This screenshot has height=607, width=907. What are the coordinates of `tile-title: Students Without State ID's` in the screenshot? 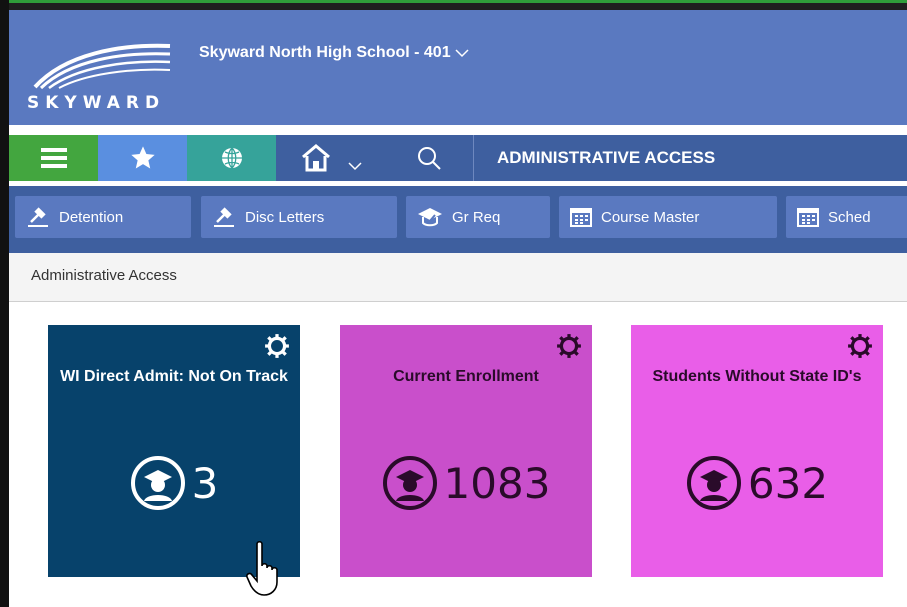 It's located at (757, 376).